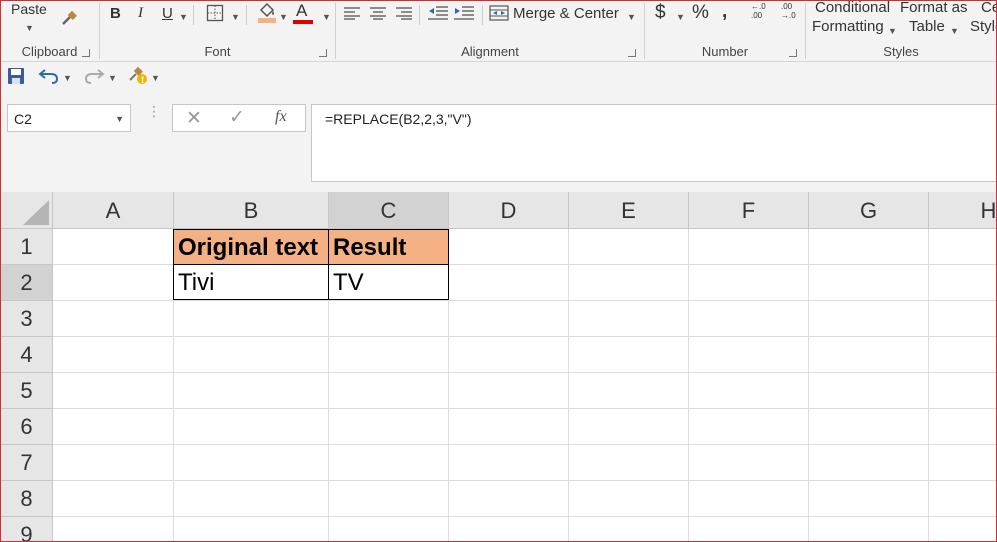 The image size is (997, 542). Describe the element at coordinates (27, 283) in the screenshot. I see `row-header-2: 2` at that location.